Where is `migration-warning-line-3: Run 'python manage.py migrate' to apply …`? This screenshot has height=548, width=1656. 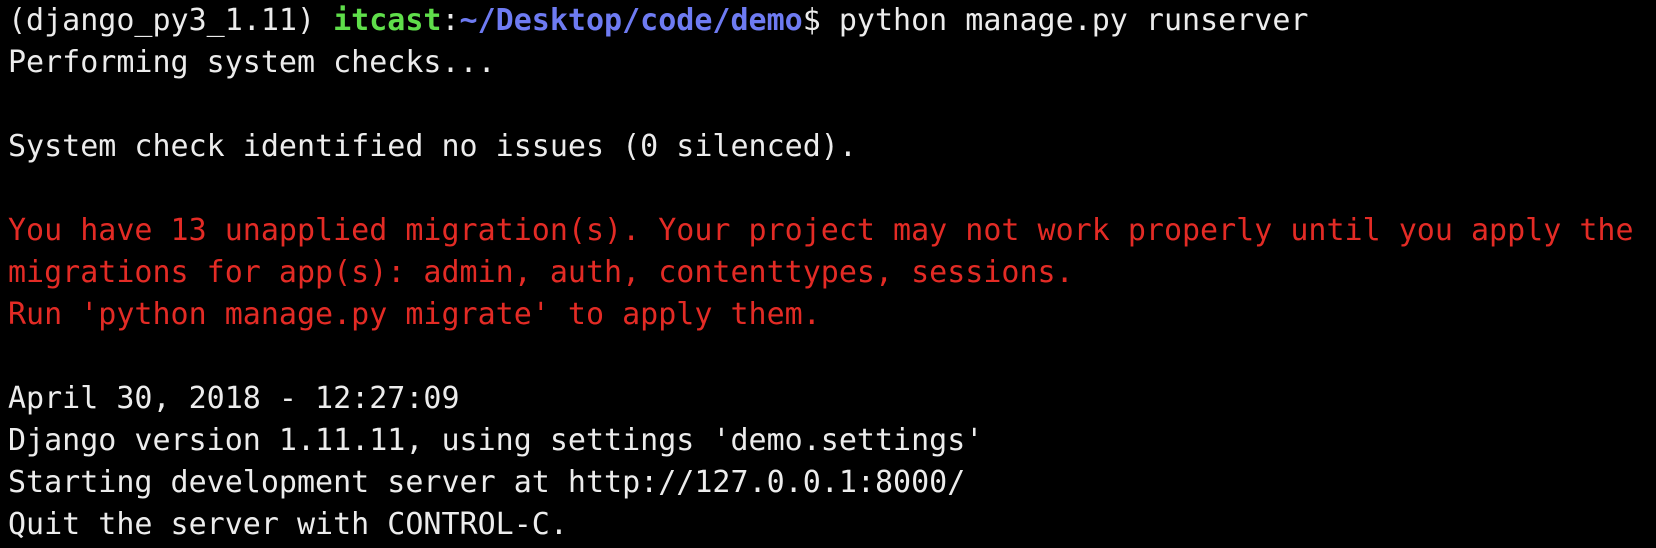
migration-warning-line-3: Run 'python manage.py migrate' to apply … is located at coordinates (414, 314).